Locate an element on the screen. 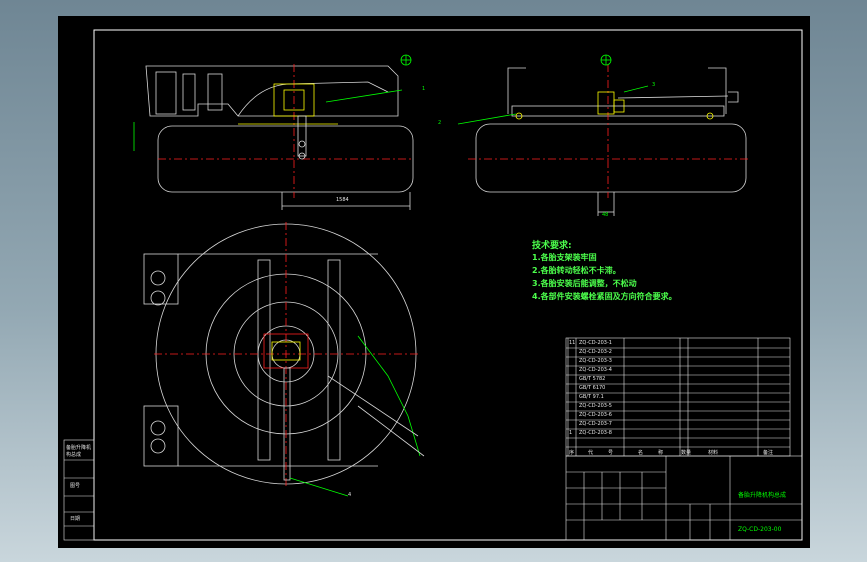 This screenshot has width=867, height=562. parts-header: 称 is located at coordinates (661, 453).